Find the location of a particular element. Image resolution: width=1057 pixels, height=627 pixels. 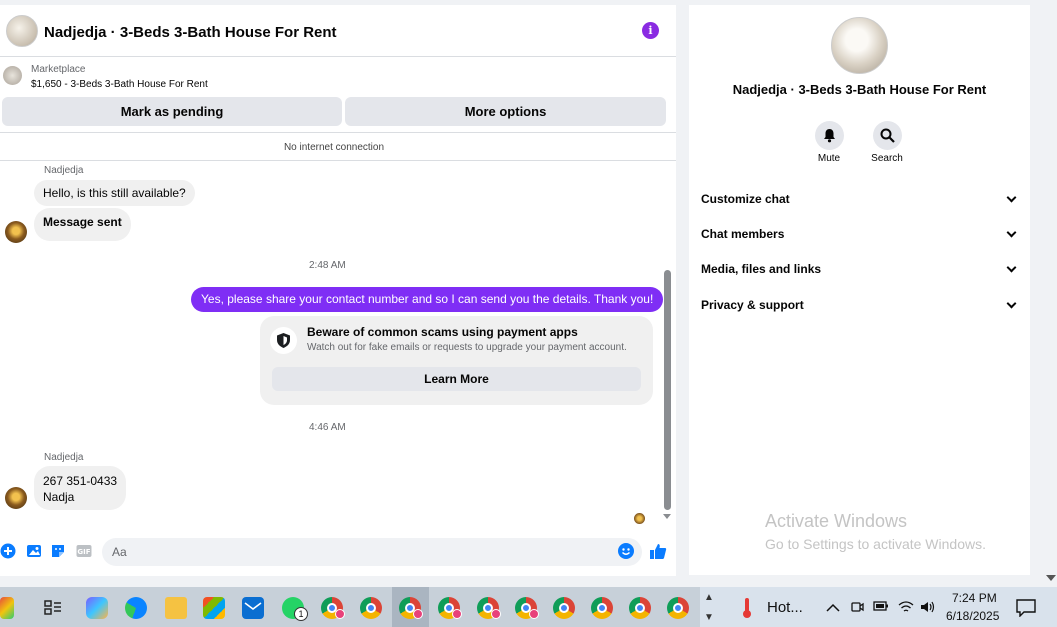

timestamp: 2:48 AM is located at coordinates (327, 265).